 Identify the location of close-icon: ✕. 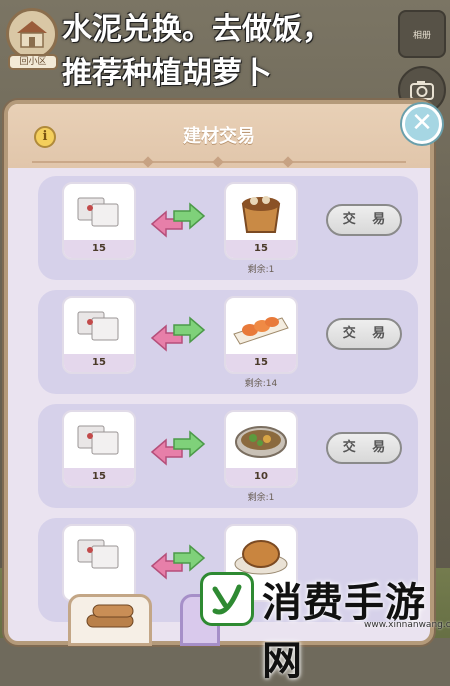
(422, 123).